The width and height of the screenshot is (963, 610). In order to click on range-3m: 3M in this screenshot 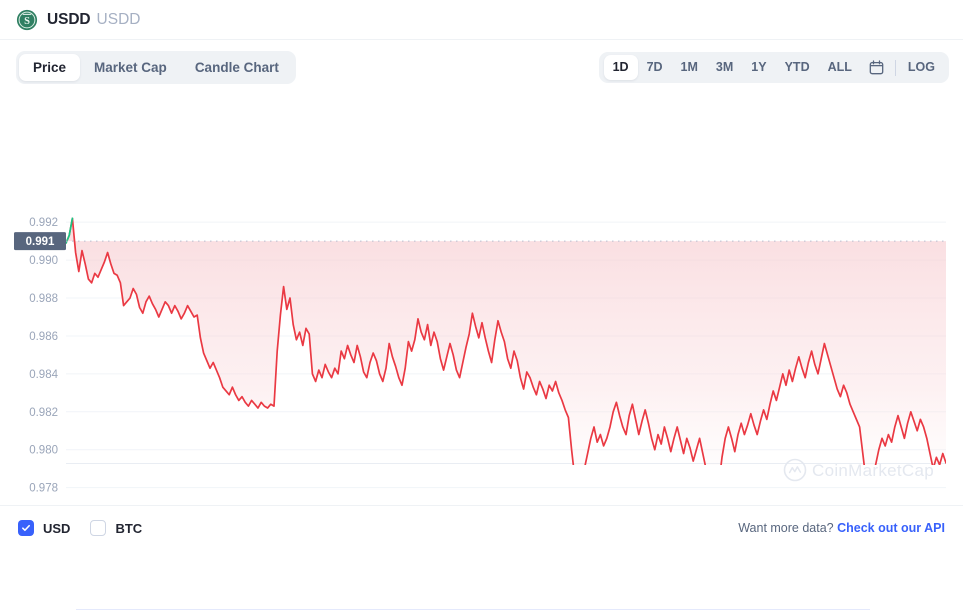, I will do `click(724, 67)`.